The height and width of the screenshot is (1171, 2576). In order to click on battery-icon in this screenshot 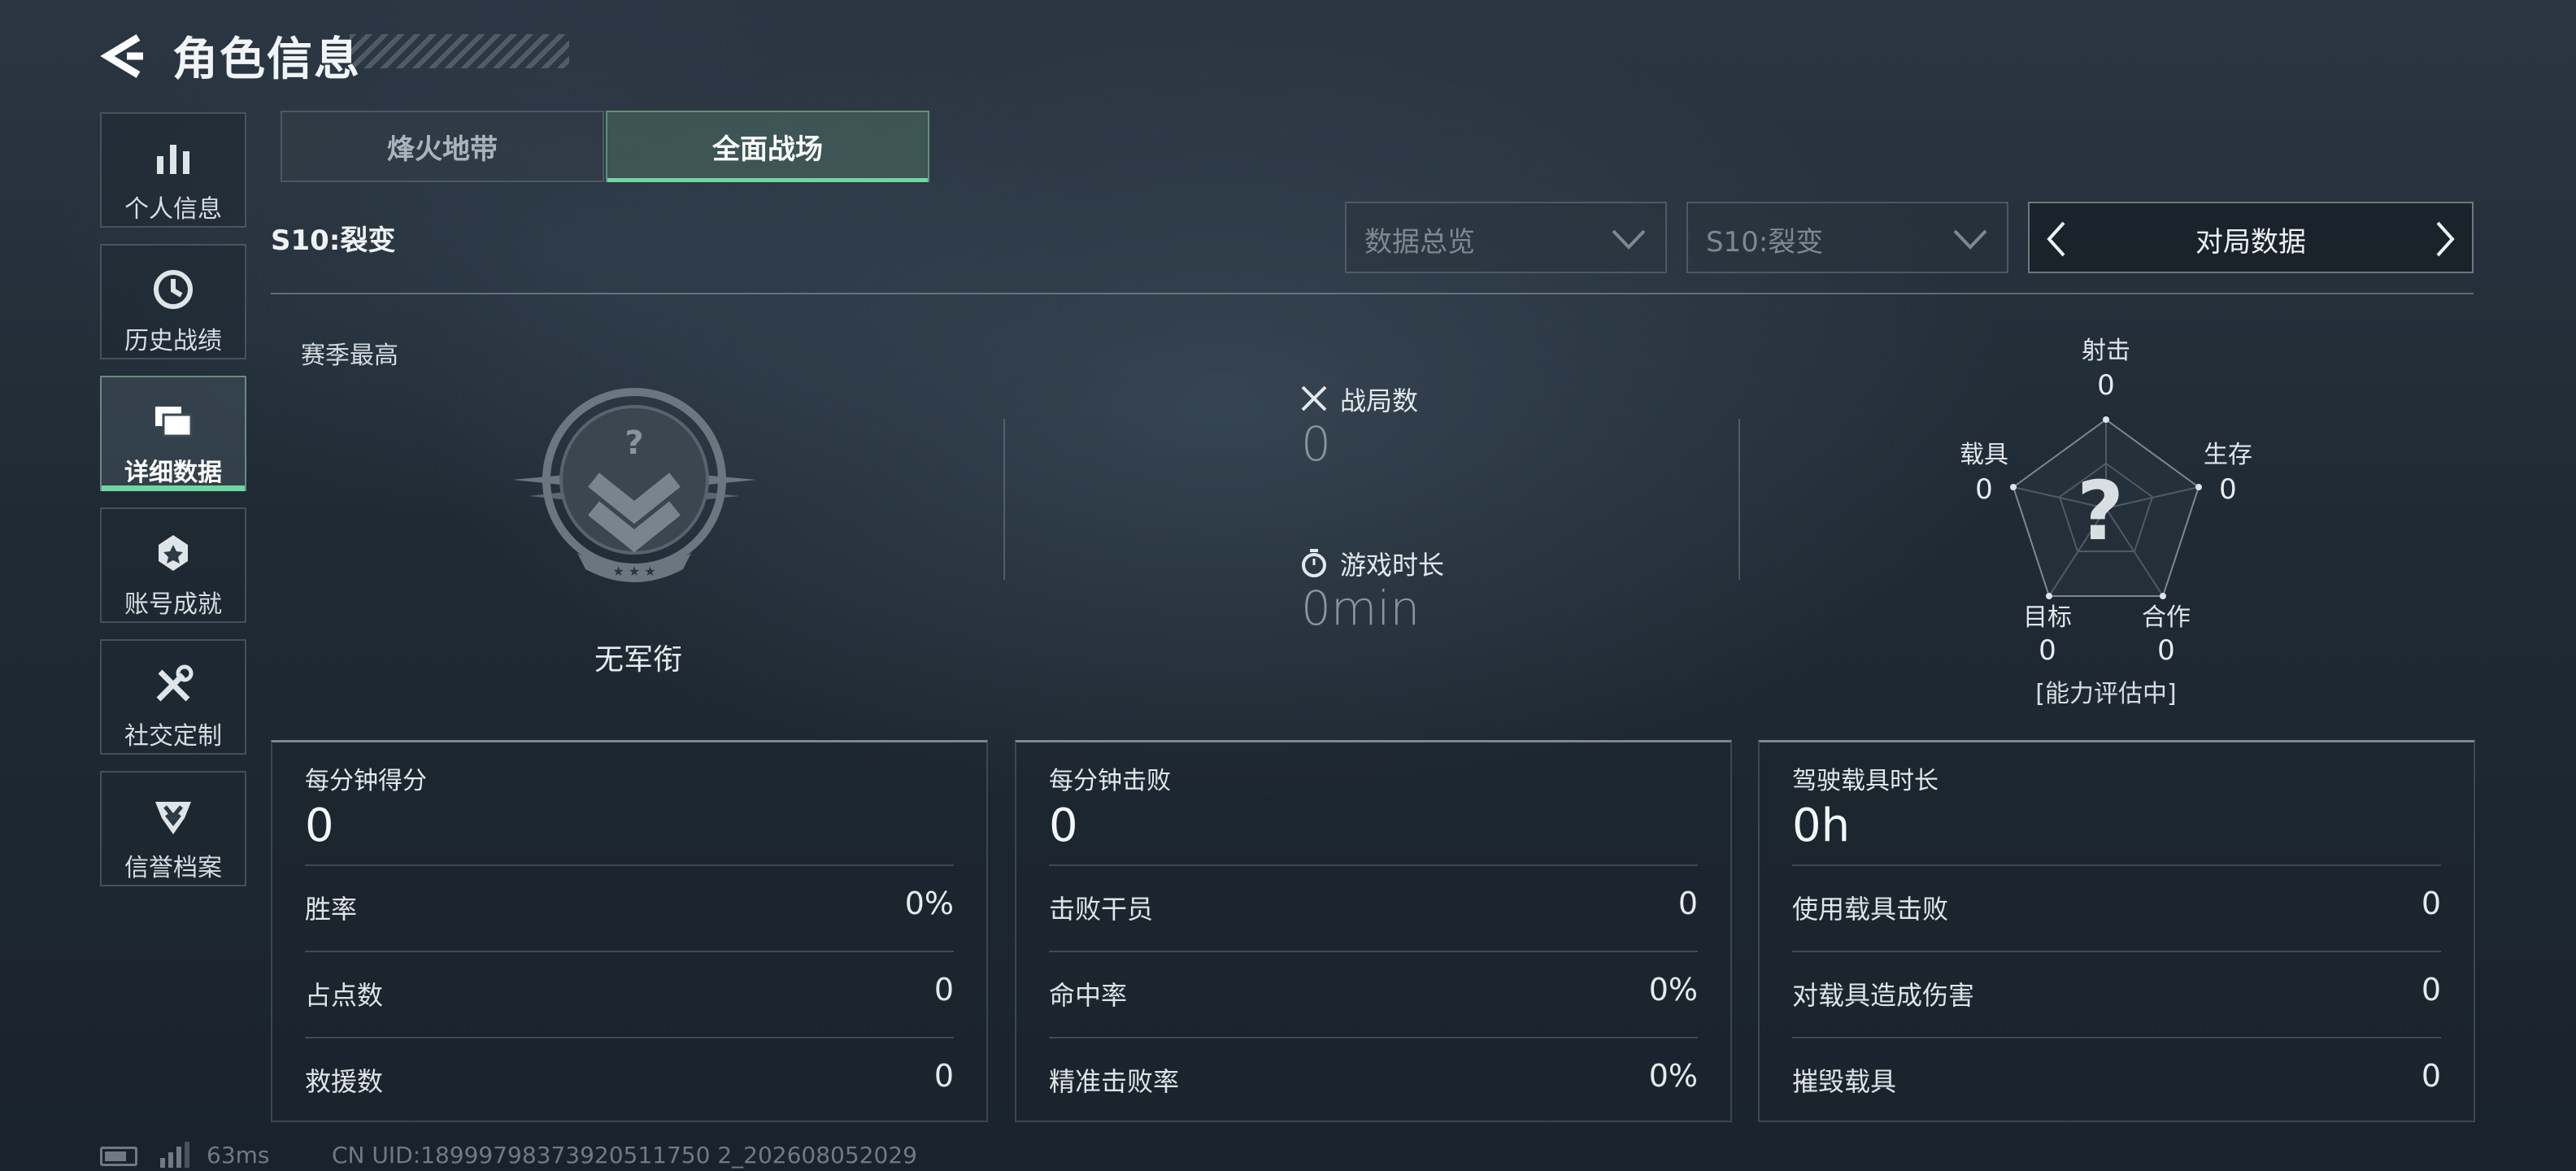, I will do `click(118, 1156)`.